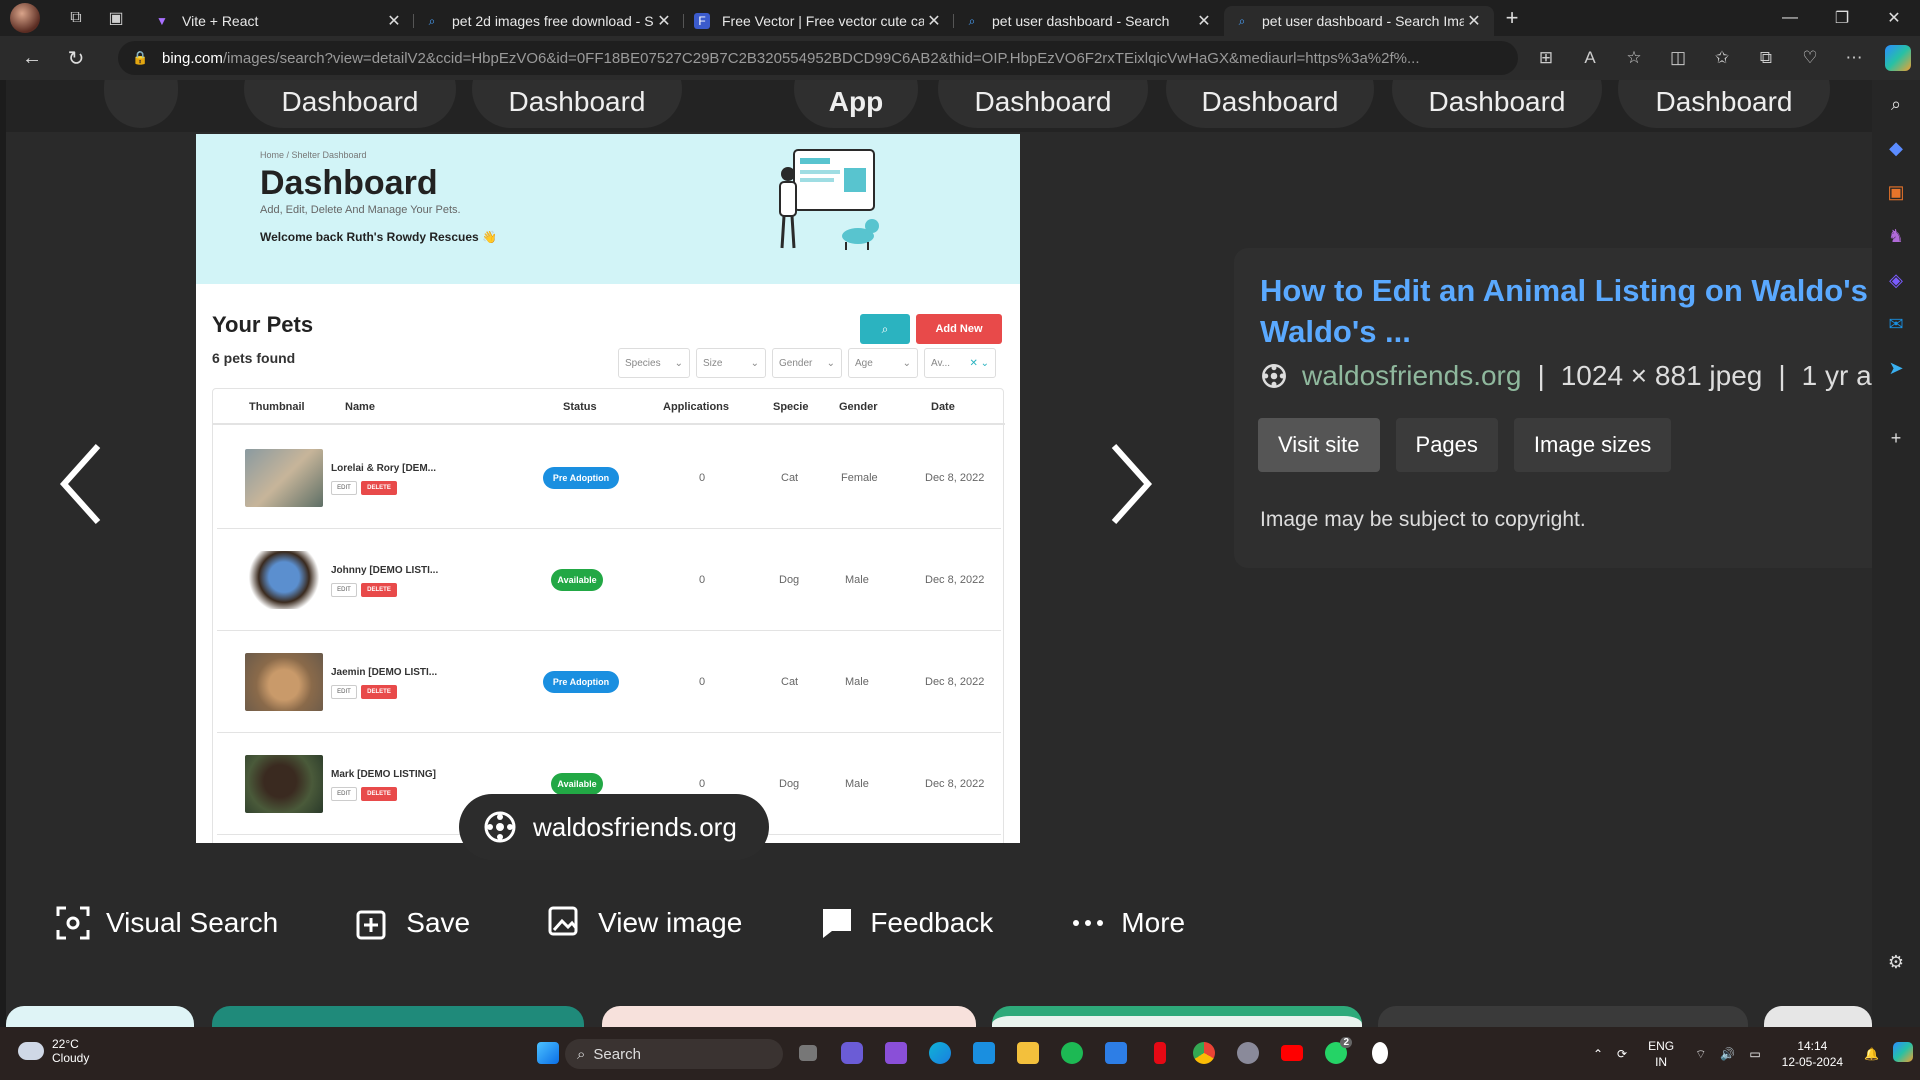 The image size is (1920, 1080). What do you see at coordinates (674, 1054) in the screenshot?
I see `taskbar-search: ⌕ Search` at bounding box center [674, 1054].